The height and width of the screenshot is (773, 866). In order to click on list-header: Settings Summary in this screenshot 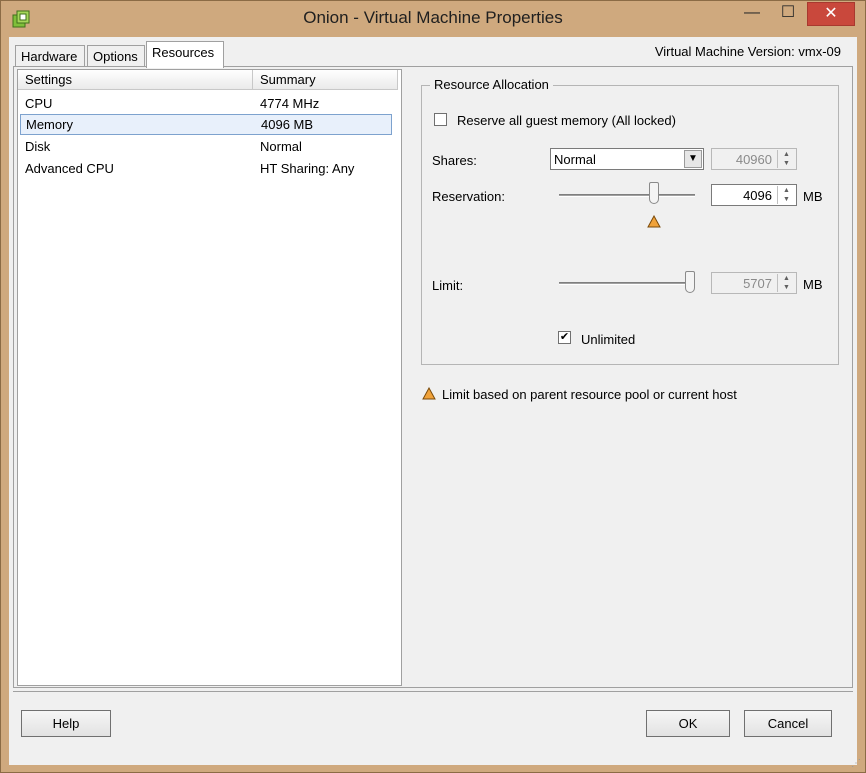, I will do `click(209, 80)`.